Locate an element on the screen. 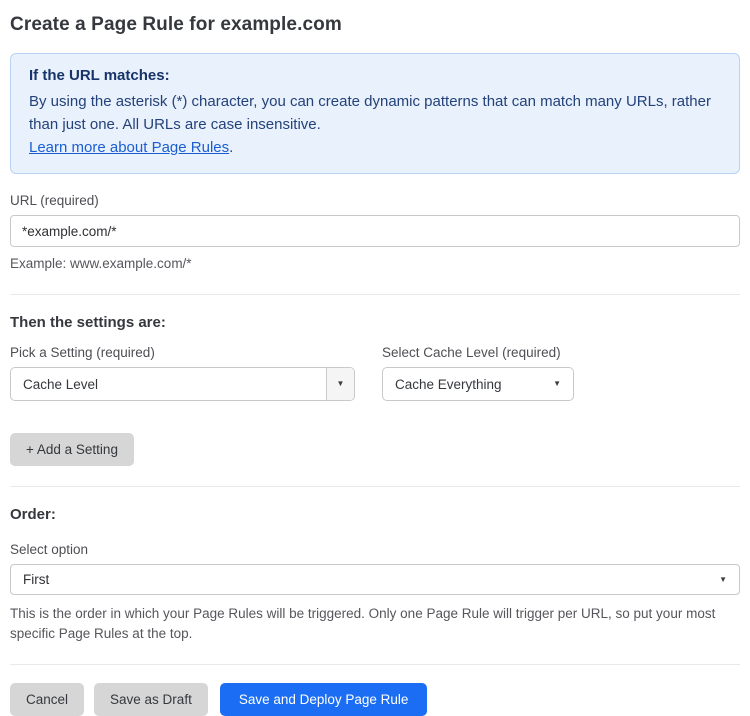 This screenshot has width=750, height=716. pick-setting-label: Pick a Setting (required) is located at coordinates (82, 352).